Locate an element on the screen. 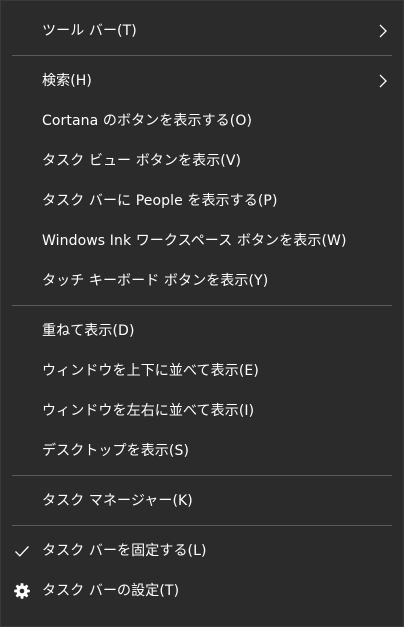 The width and height of the screenshot is (404, 627). menu-item-windows-ink: Windows Ink ワークスペース ボタンを表示(W) is located at coordinates (202, 241).